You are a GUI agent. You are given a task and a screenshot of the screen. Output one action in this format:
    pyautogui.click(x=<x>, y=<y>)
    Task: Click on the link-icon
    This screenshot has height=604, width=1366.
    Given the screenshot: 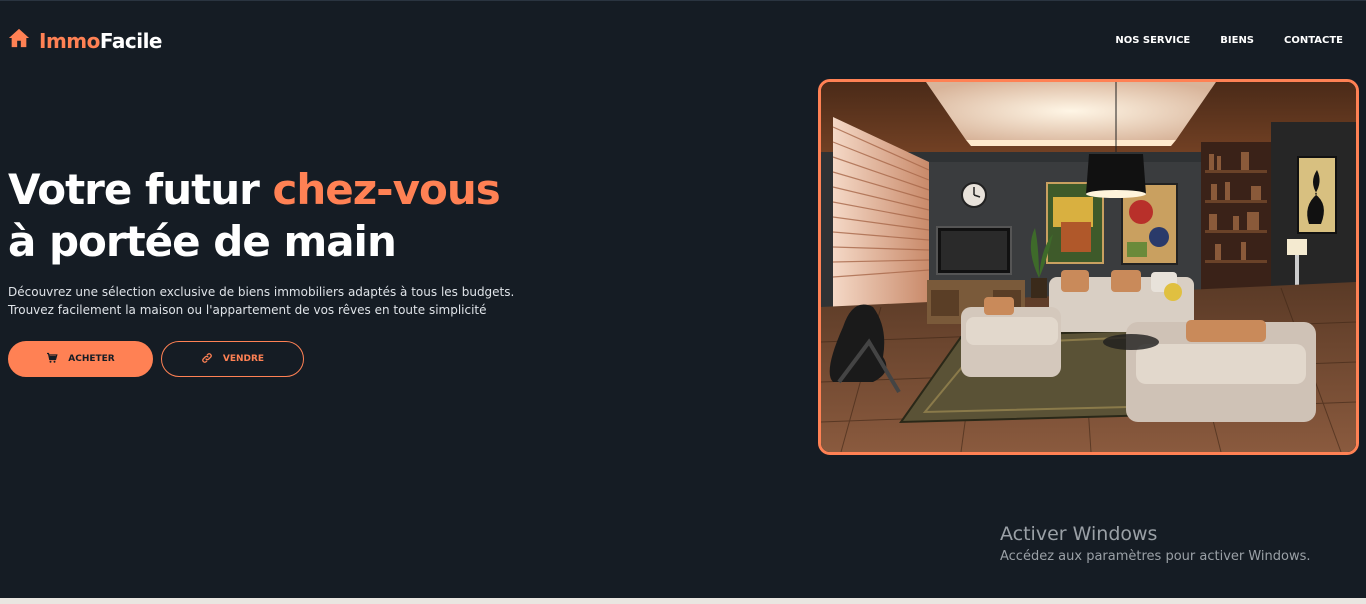 What is the action you would take?
    pyautogui.click(x=207, y=359)
    